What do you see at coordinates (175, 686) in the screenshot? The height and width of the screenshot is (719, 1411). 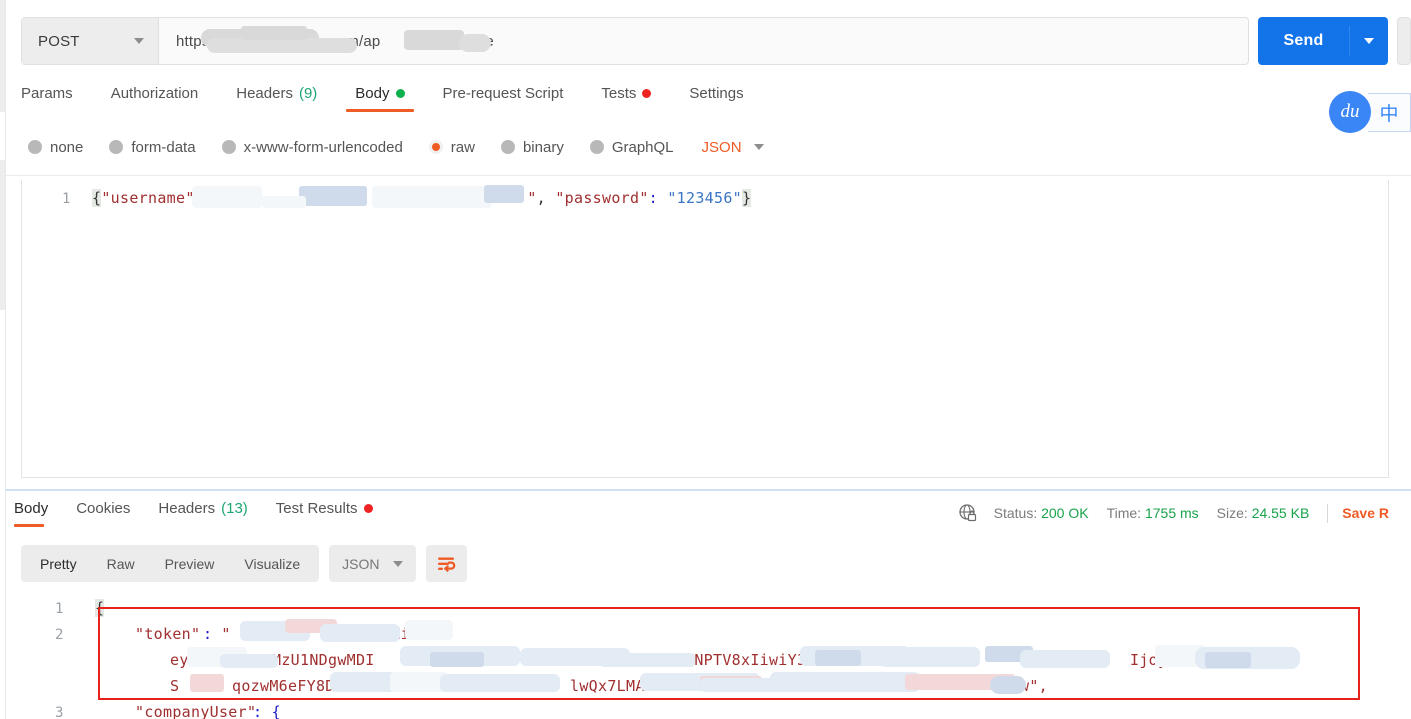 I see `token-fragment-f: S` at bounding box center [175, 686].